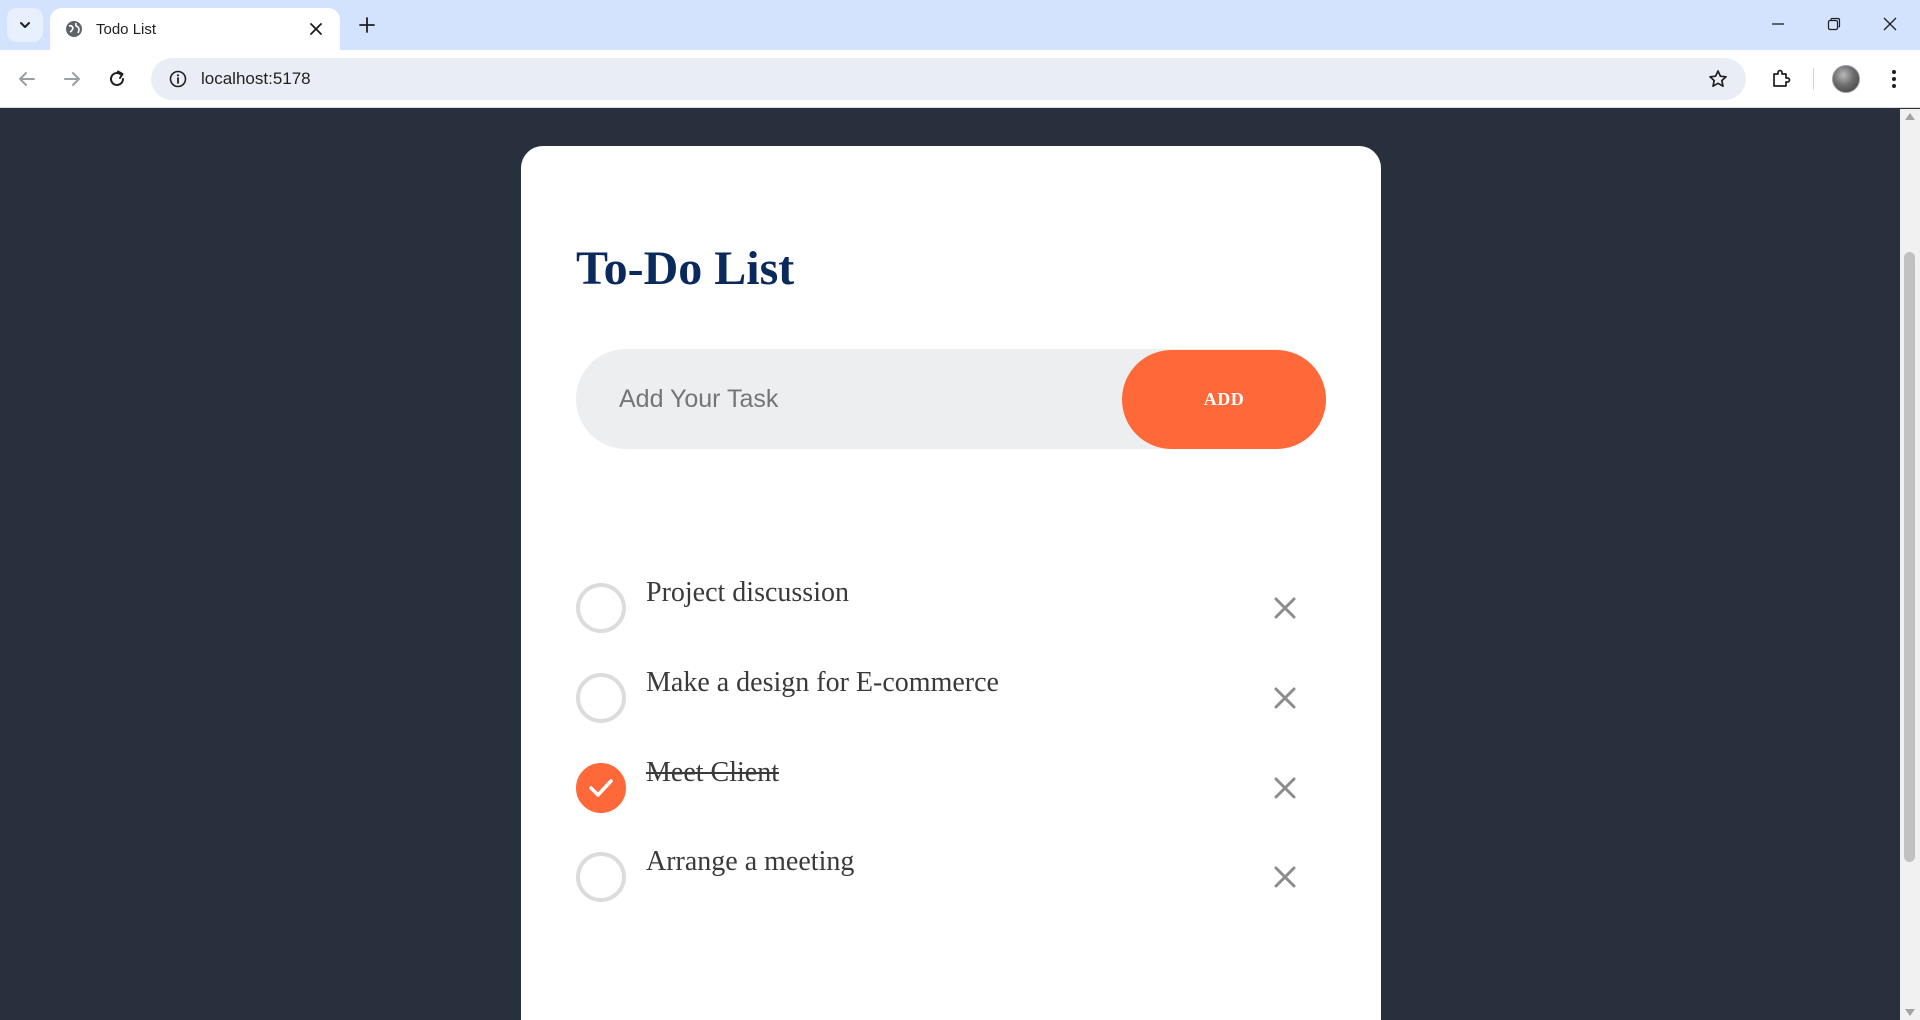  Describe the element at coordinates (1909, 557) in the screenshot. I see `scrollbar-thumb` at that location.